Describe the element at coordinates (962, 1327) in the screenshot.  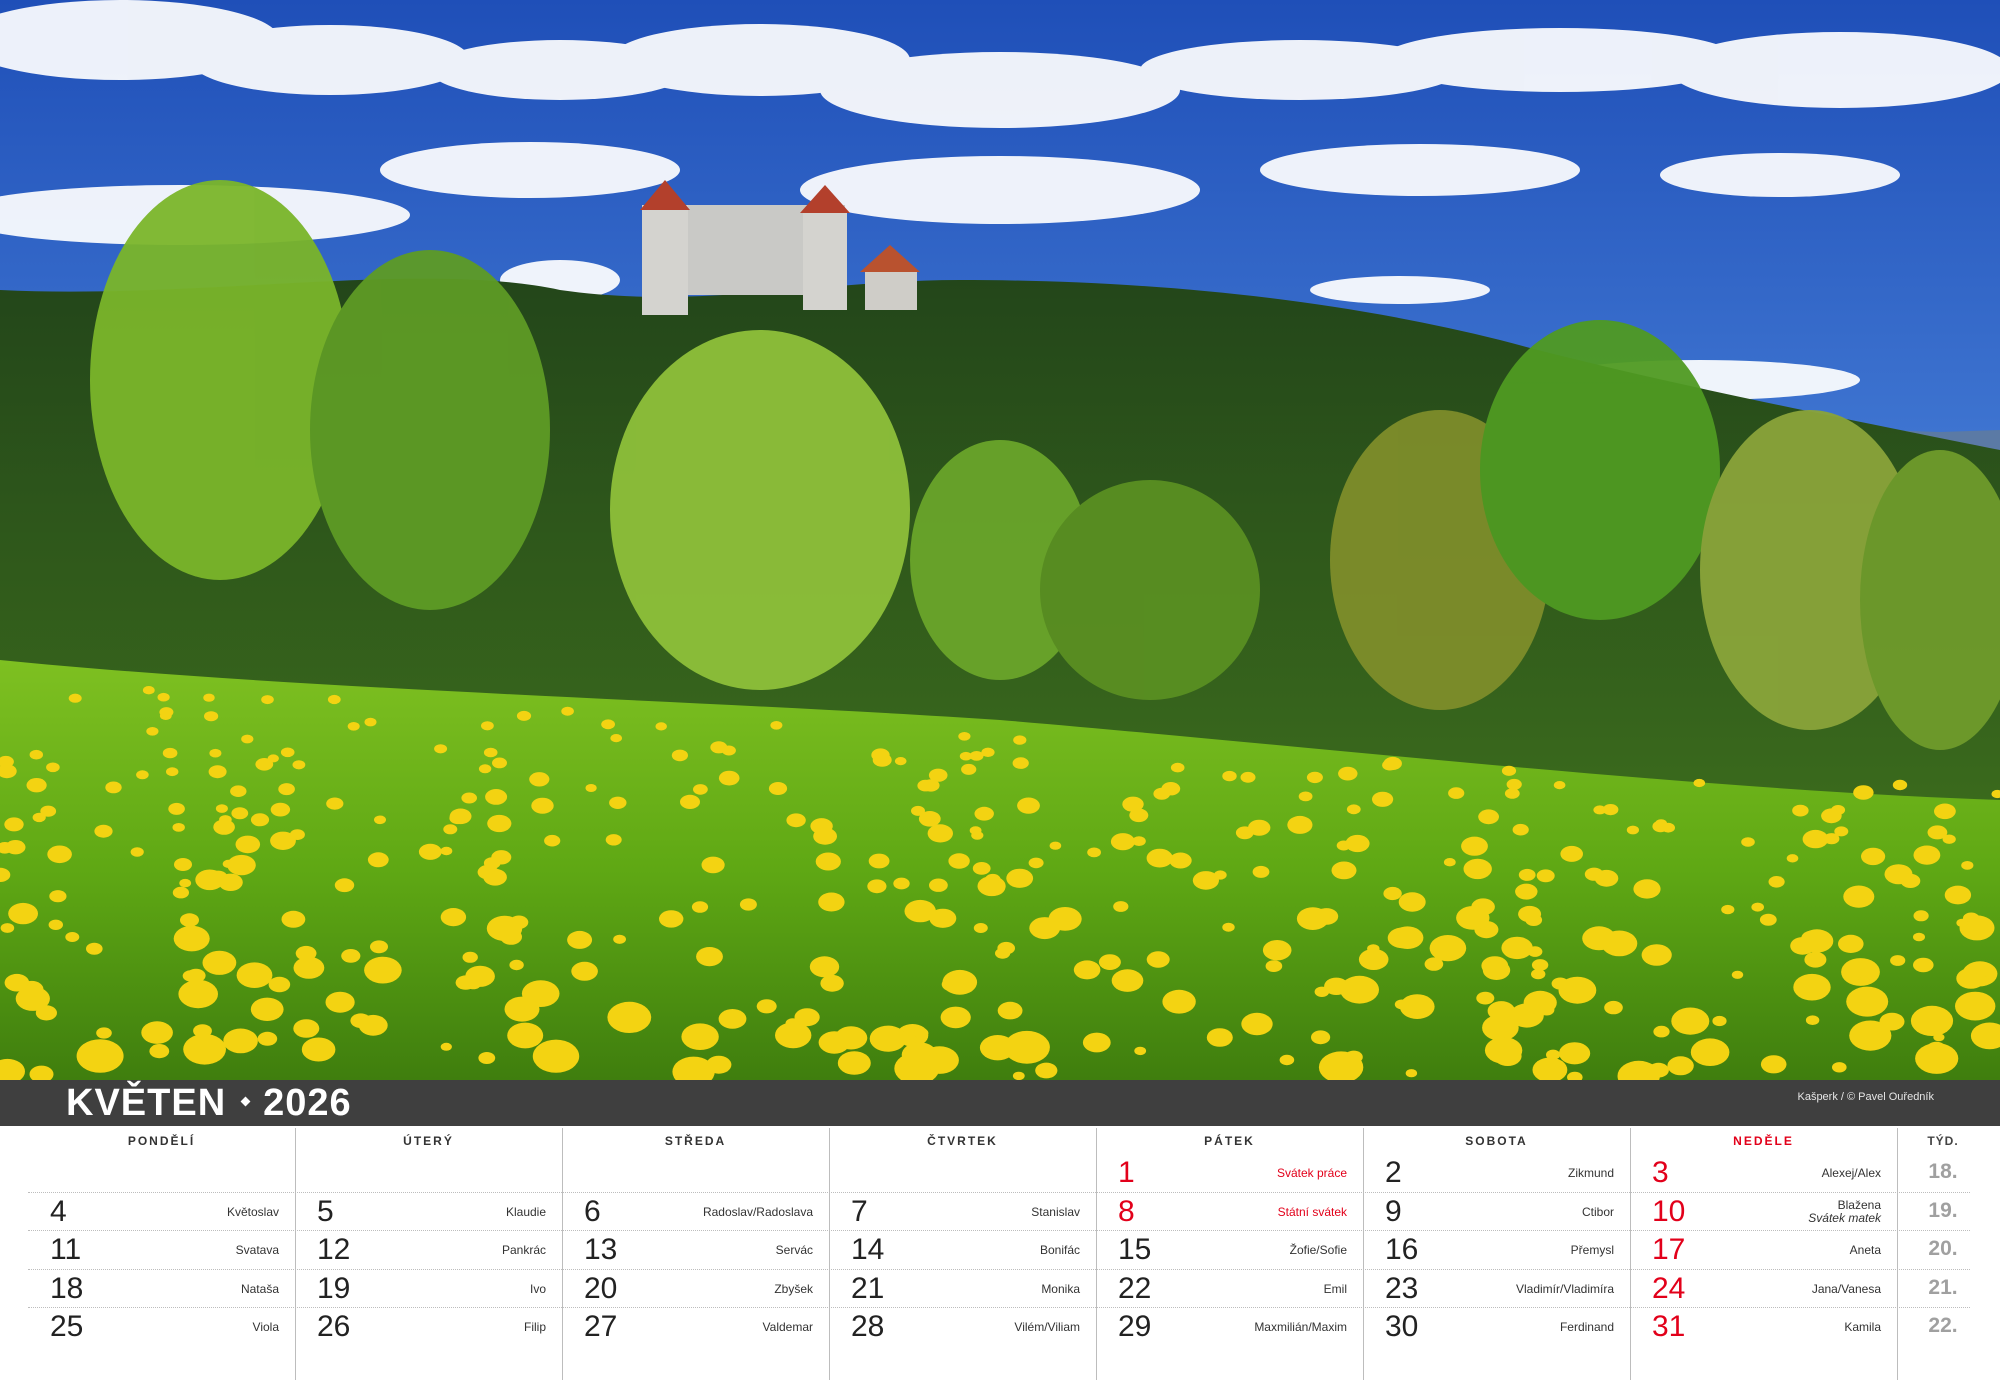
I see `day-cell: 28 Vilém/Viliam` at that location.